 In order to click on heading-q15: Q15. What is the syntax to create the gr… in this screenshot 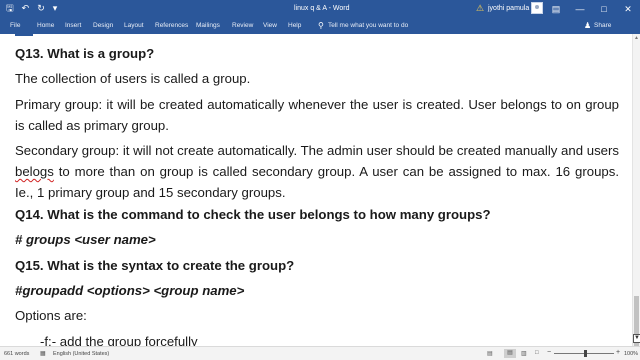, I will do `click(155, 265)`.